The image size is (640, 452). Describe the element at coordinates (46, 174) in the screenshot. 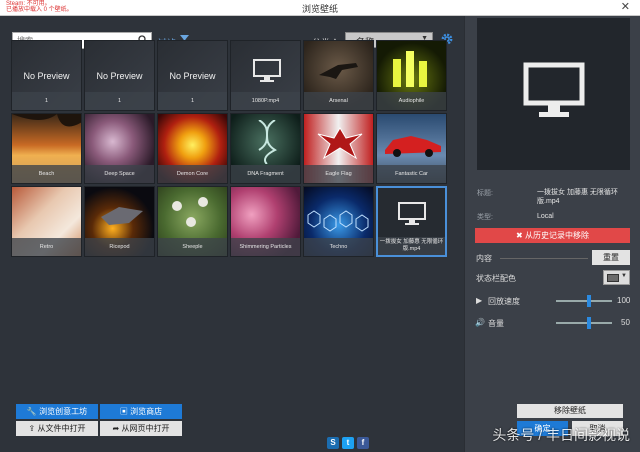

I see `tile-caption: Beach` at that location.